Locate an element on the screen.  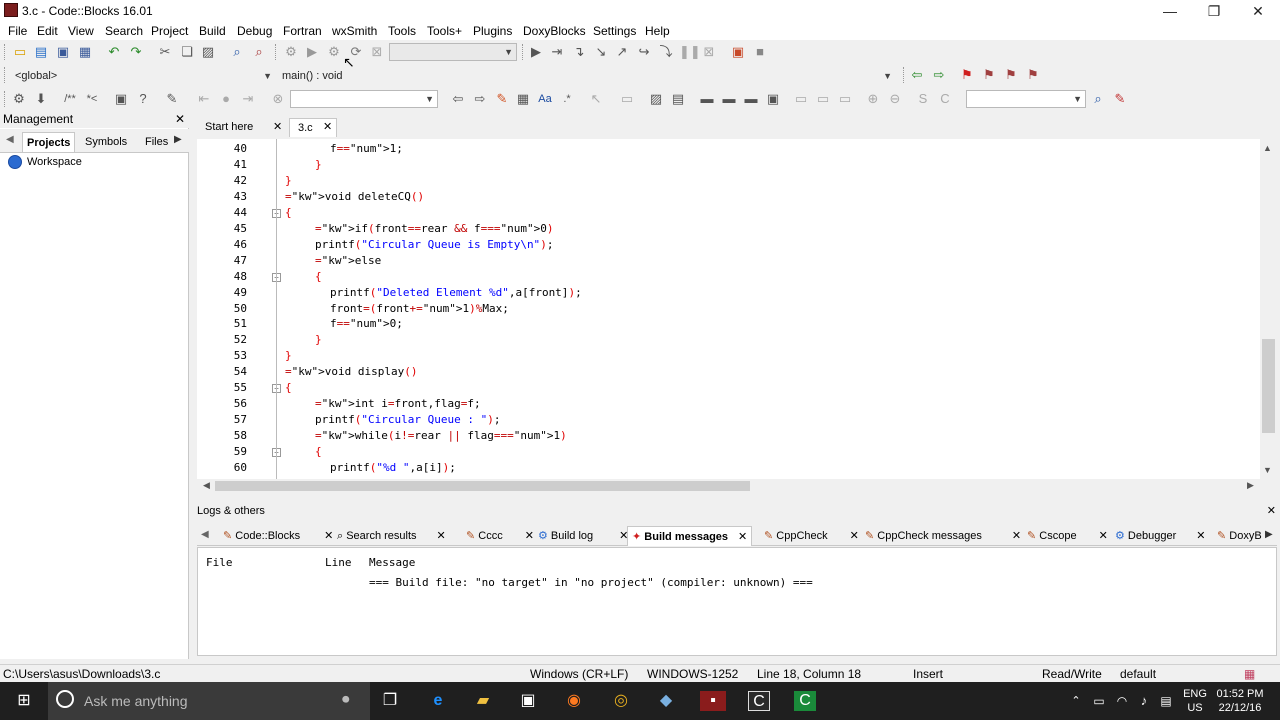
step-out-icon: ↗ is located at coordinates (622, 52).